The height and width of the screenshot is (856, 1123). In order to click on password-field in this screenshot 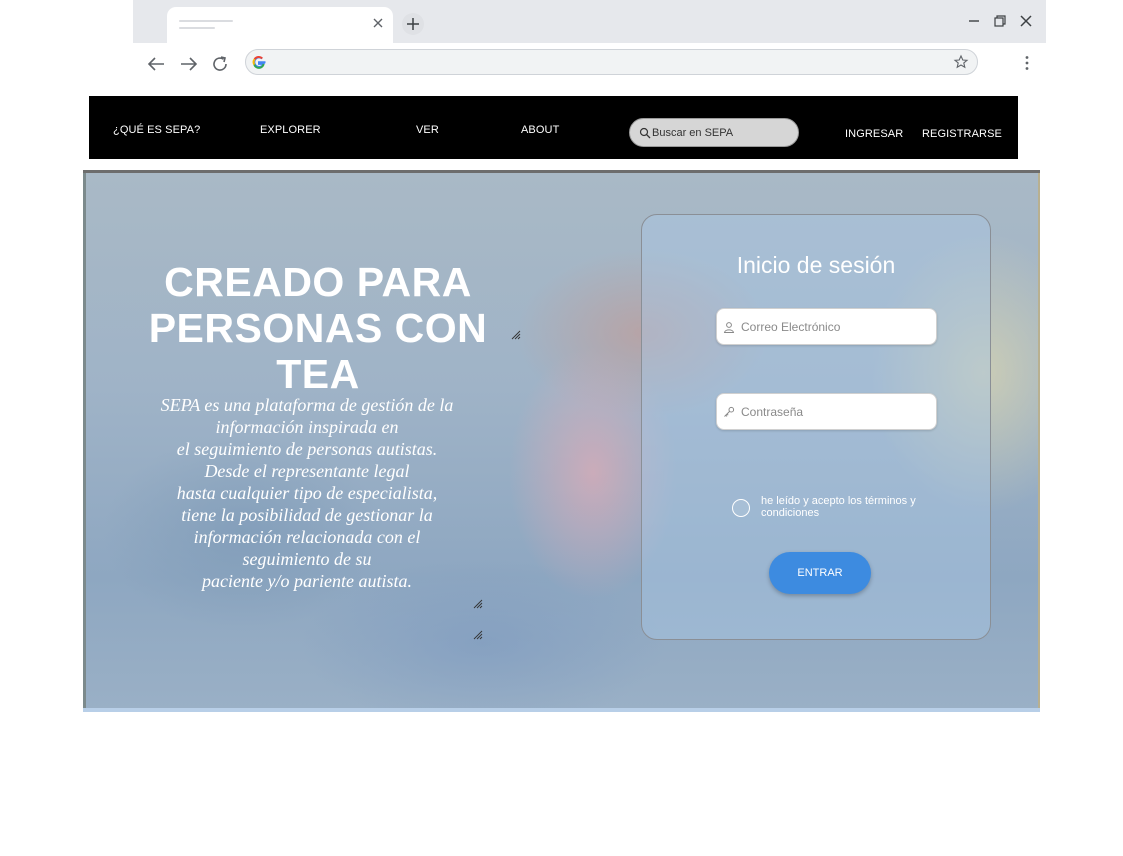, I will do `click(826, 411)`.